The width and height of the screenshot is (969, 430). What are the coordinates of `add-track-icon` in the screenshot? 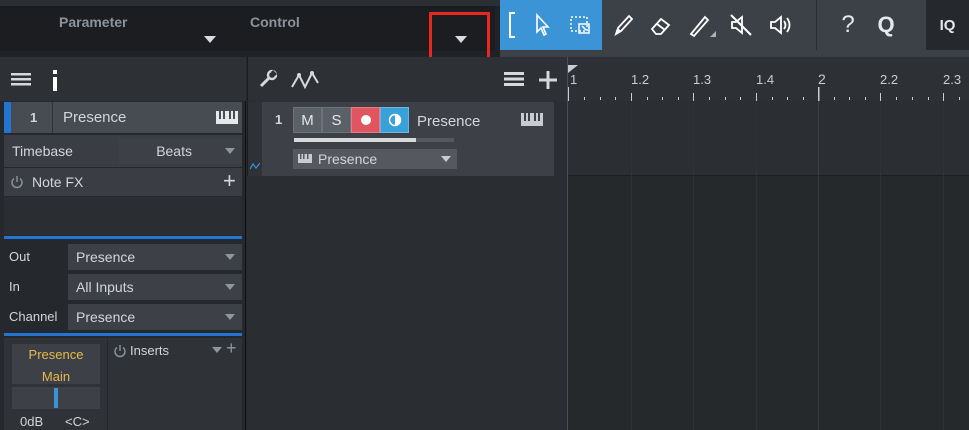 It's located at (548, 80).